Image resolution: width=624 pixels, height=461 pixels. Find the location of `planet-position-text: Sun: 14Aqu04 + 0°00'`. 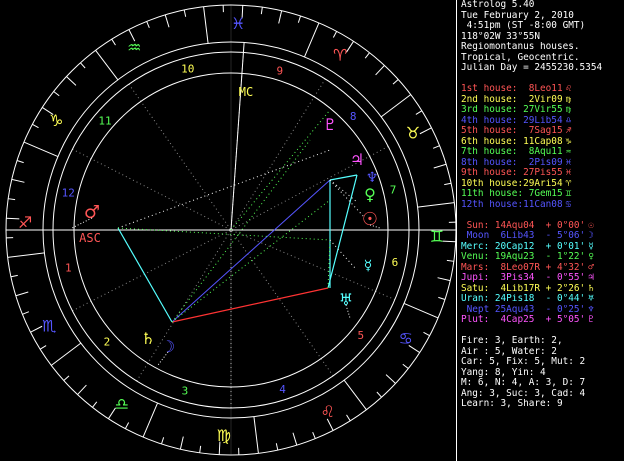

planet-position-text: Sun: 14Aqu04 + 0°00' is located at coordinates (523, 225).